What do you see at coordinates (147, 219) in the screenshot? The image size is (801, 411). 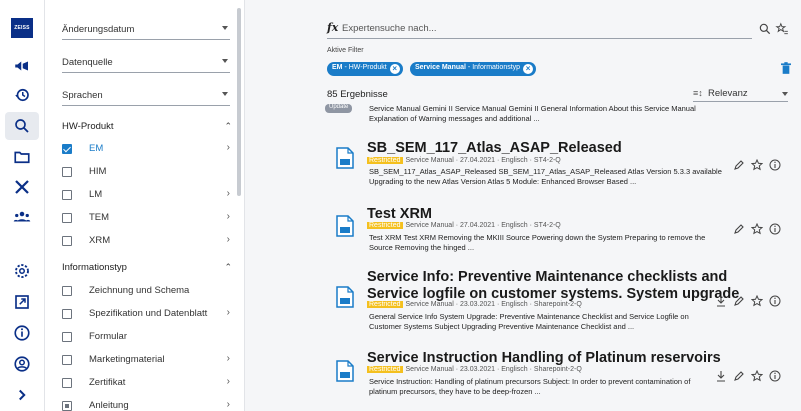 I see `filter-option-tem: TEM ›` at bounding box center [147, 219].